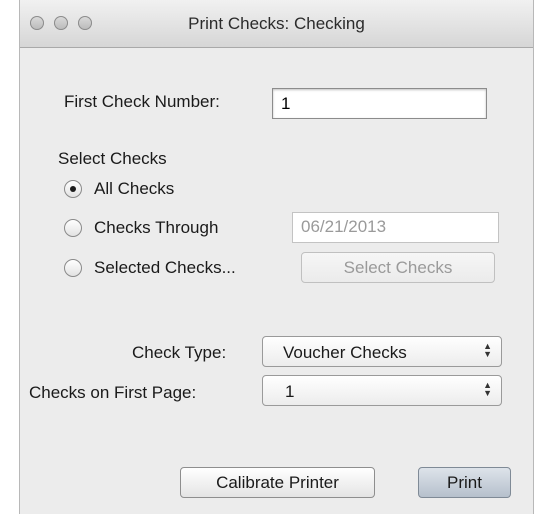  I want to click on first-check-number-label: First Check Number:, so click(142, 101).